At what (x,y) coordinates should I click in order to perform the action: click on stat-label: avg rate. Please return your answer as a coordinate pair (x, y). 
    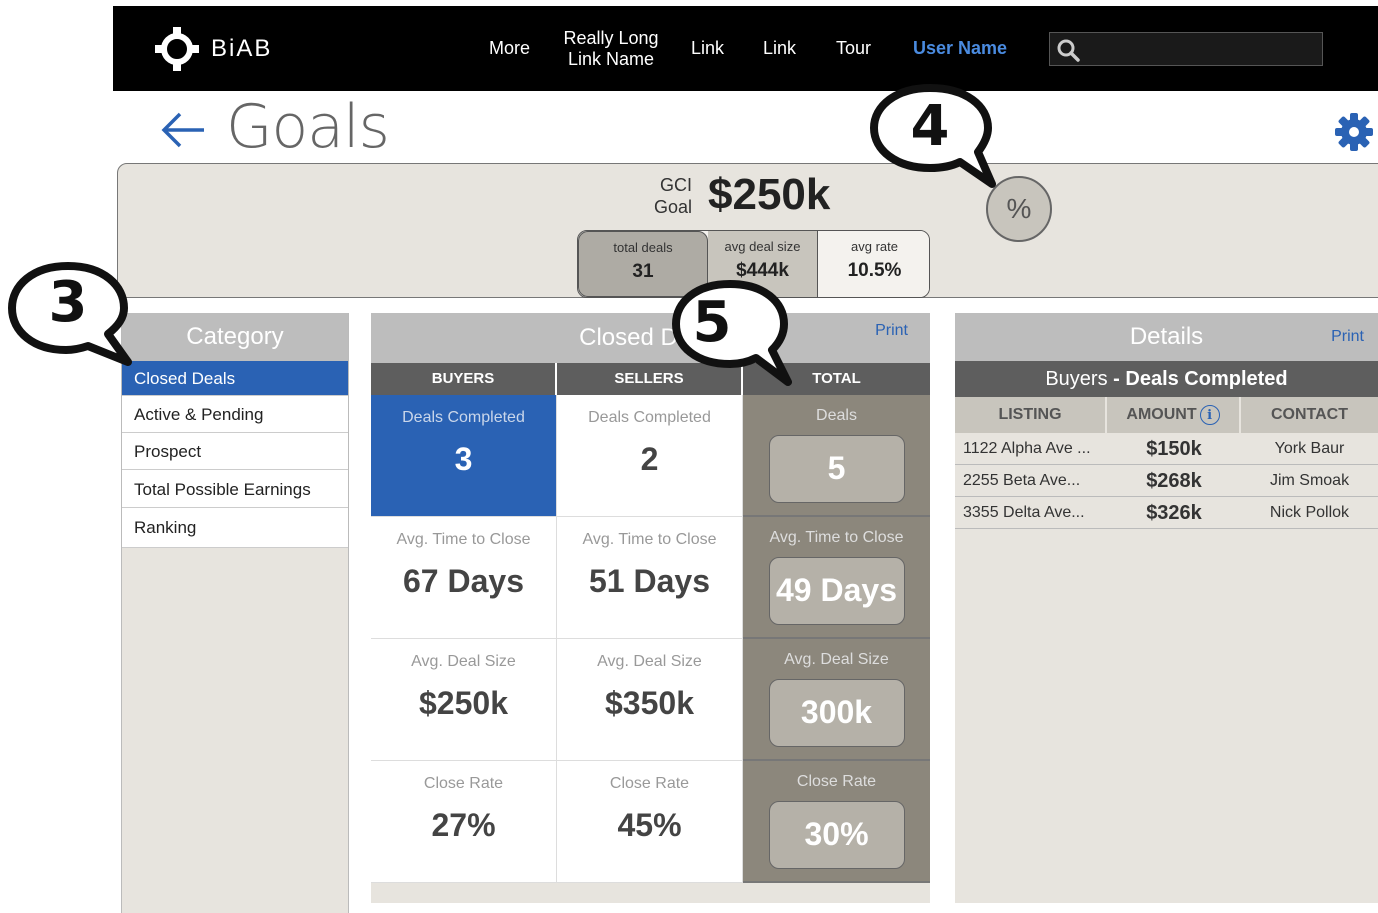
    Looking at the image, I should click on (874, 246).